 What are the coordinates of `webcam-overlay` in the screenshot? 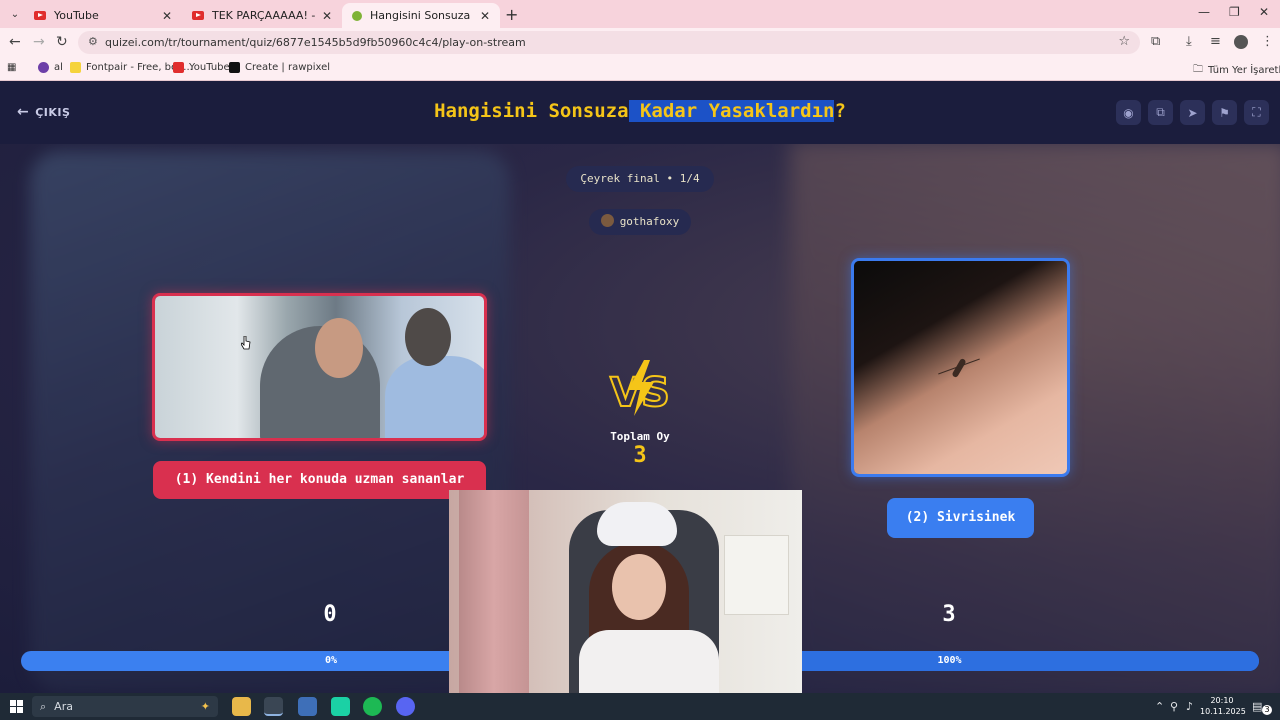 It's located at (625, 605).